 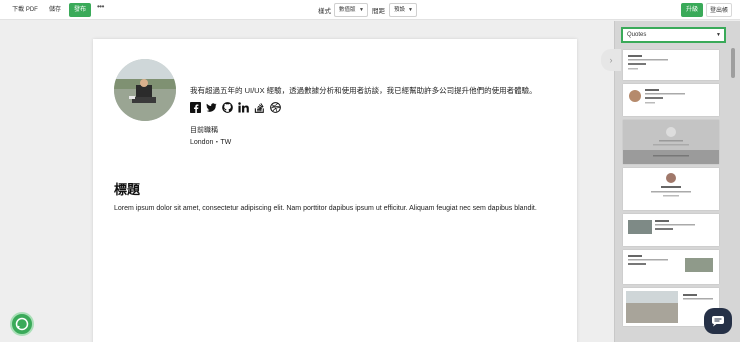 What do you see at coordinates (733, 63) in the screenshot?
I see `scrollbar` at bounding box center [733, 63].